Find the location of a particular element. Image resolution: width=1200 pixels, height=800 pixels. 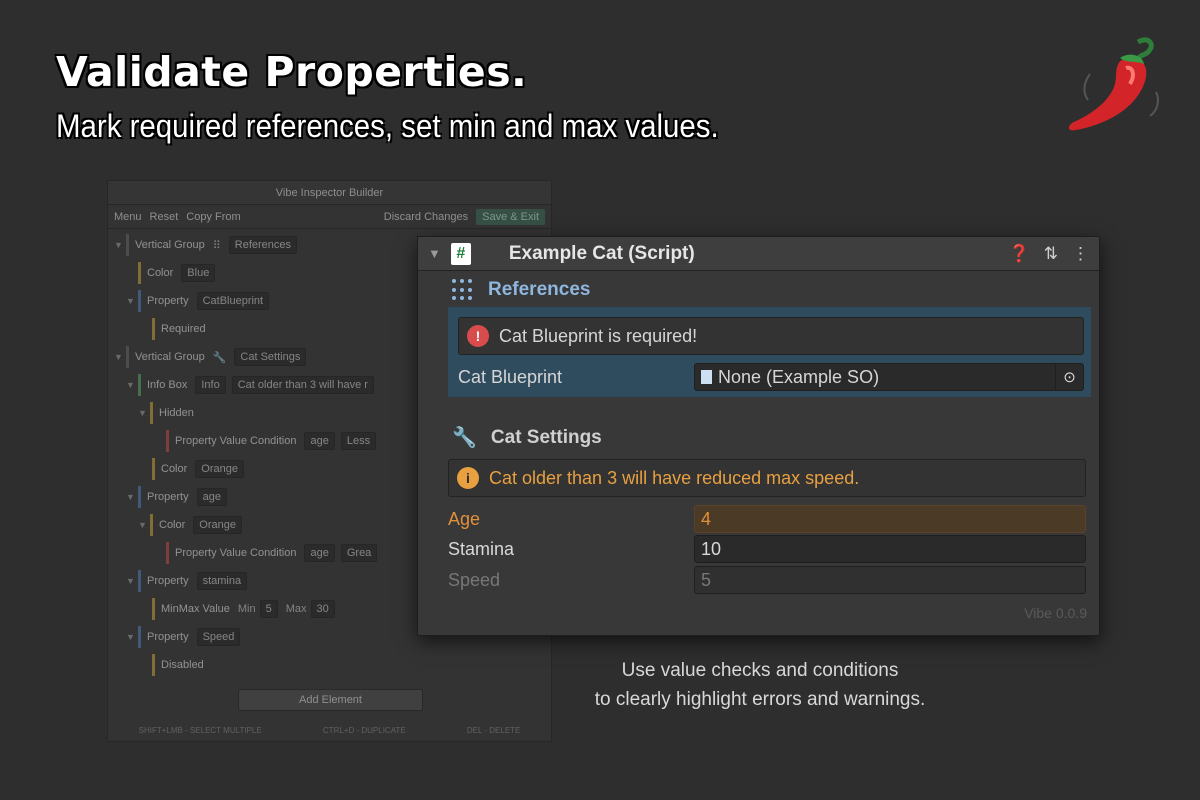

age-row: Age 4 is located at coordinates (767, 519).